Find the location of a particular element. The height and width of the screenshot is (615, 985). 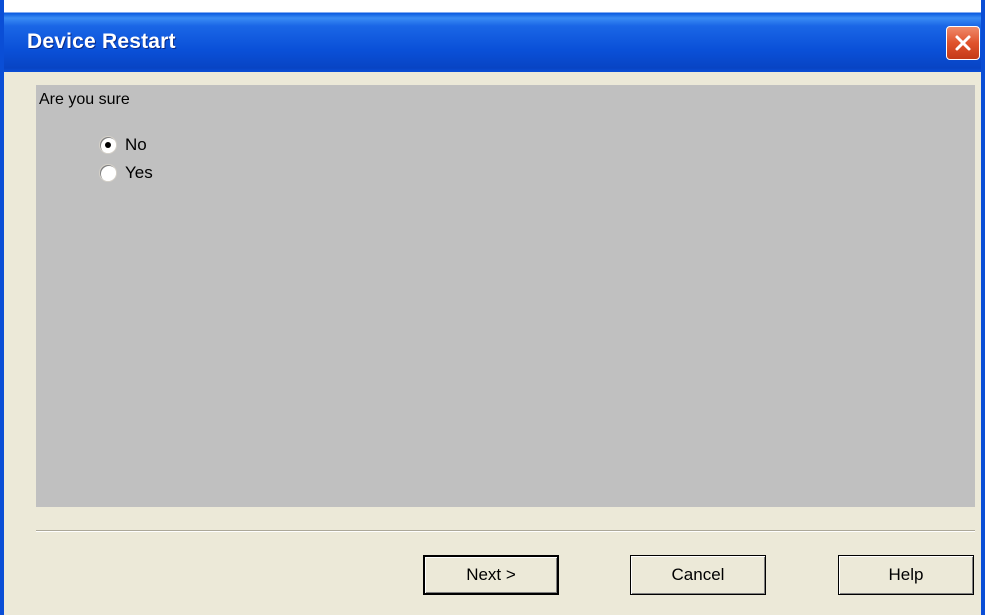

title-bar: Device Restart is located at coordinates (492, 36).